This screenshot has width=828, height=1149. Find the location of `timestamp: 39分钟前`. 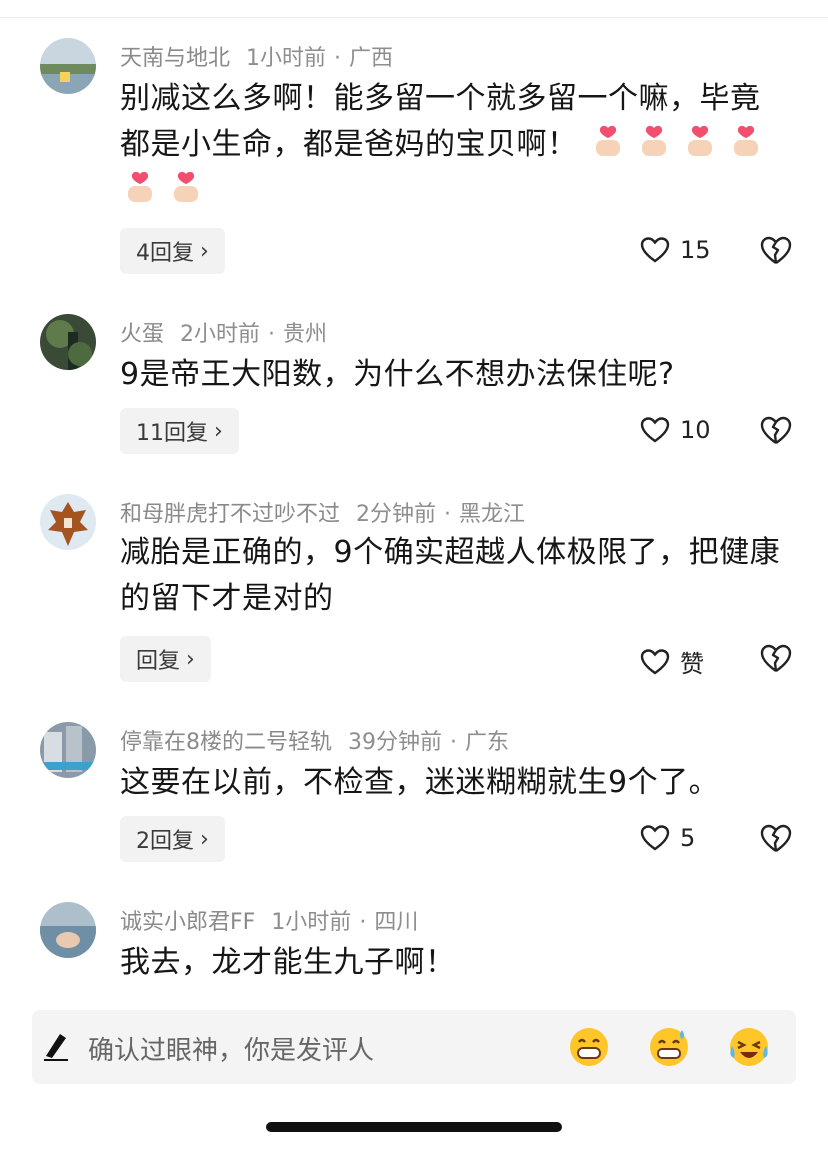

timestamp: 39分钟前 is located at coordinates (395, 742).